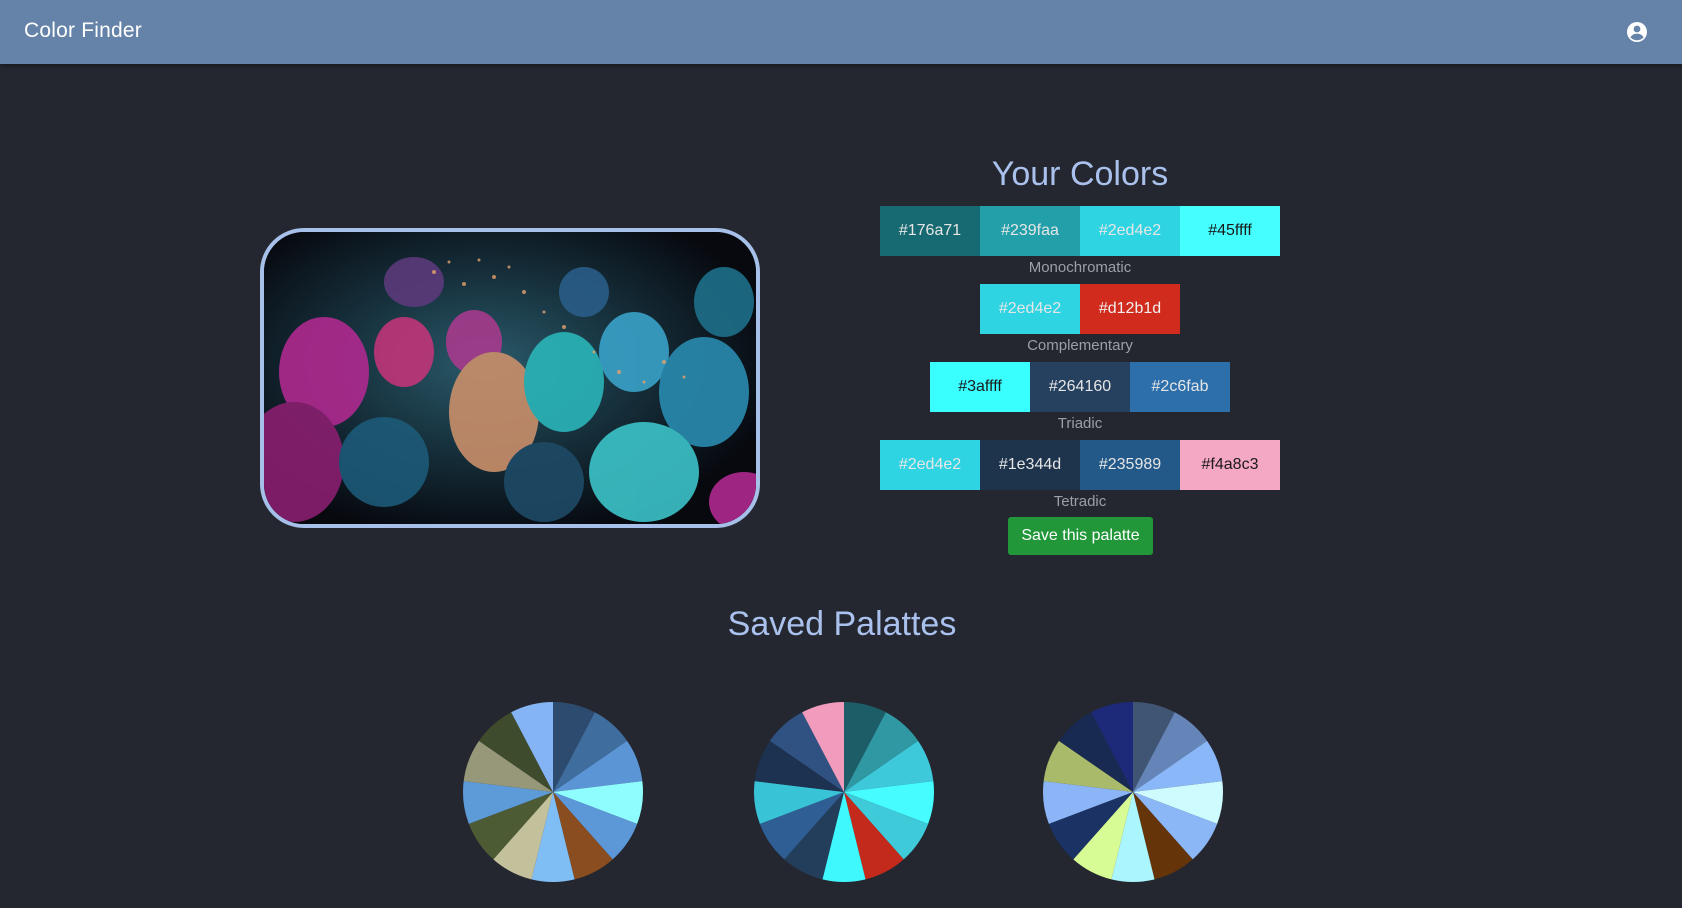 The image size is (1682, 908). What do you see at coordinates (1130, 309) in the screenshot?
I see `color-swatch: #d12b1d` at bounding box center [1130, 309].